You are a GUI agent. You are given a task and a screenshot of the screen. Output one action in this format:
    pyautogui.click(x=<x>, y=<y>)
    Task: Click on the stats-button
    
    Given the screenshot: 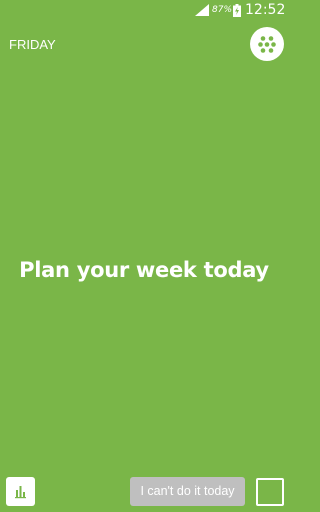 What is the action you would take?
    pyautogui.click(x=20, y=491)
    